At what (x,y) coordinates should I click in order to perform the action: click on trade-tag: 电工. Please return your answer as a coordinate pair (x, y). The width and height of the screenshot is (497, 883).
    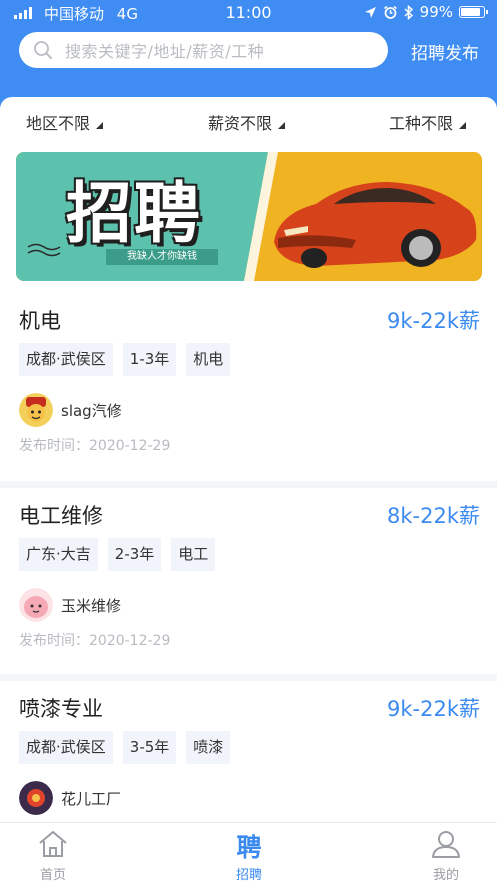
    Looking at the image, I should click on (193, 554).